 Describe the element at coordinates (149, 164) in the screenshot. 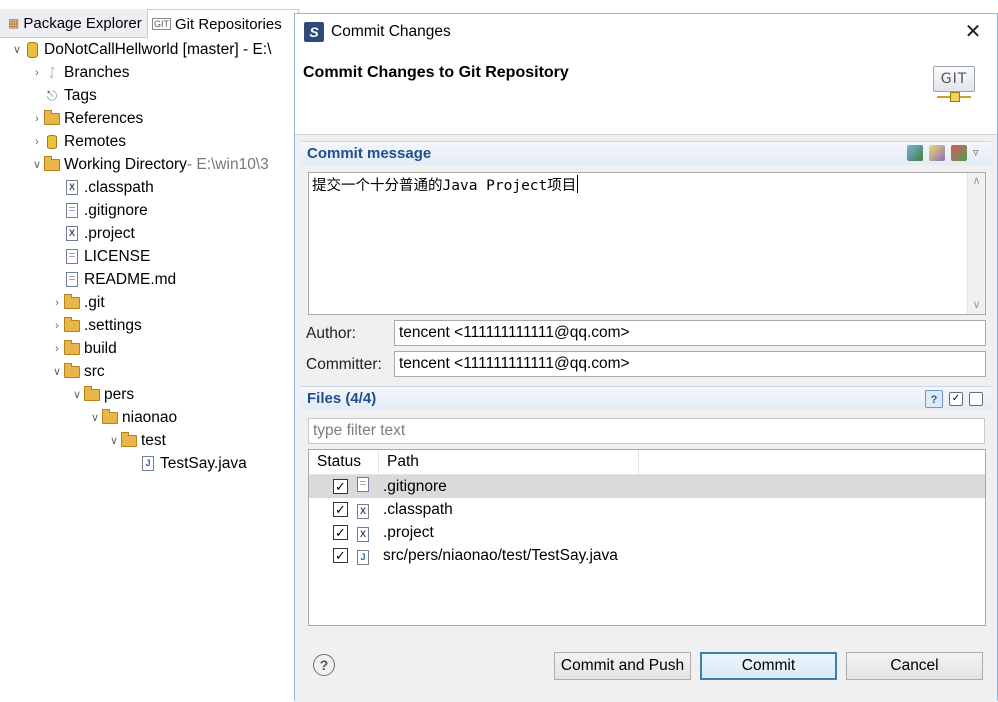

I see `tree-item-working-directory: ∨ Working Directory - E:\win10\3` at that location.